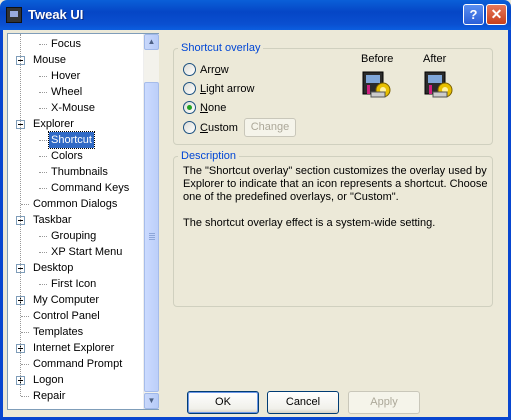  Describe the element at coordinates (73, 284) in the screenshot. I see `tree-item: First Icon` at that location.